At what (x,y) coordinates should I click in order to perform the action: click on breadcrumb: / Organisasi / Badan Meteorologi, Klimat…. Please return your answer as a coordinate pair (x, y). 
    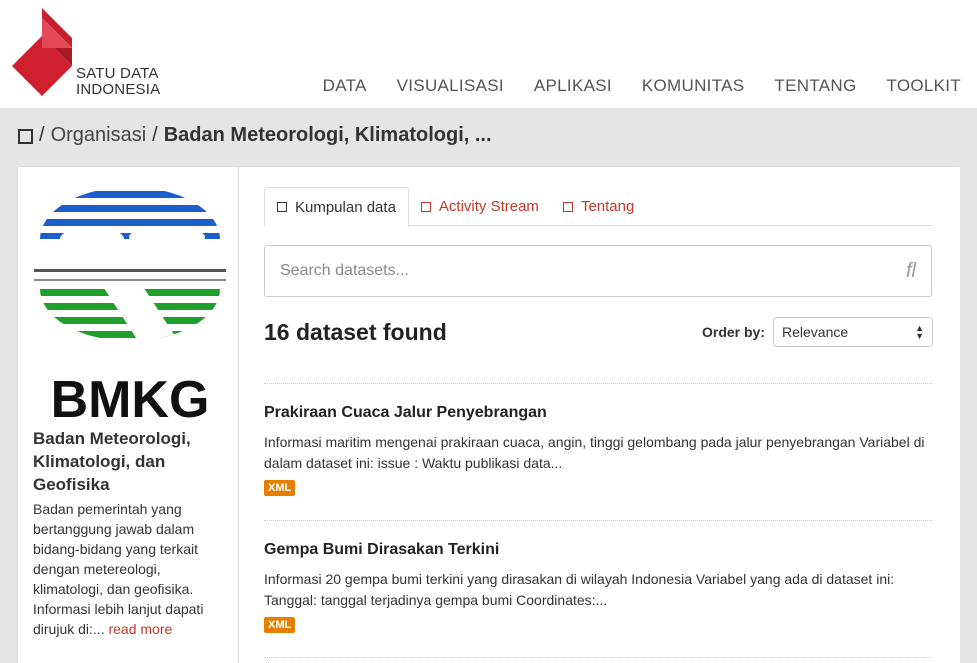
    Looking at the image, I should click on (255, 135).